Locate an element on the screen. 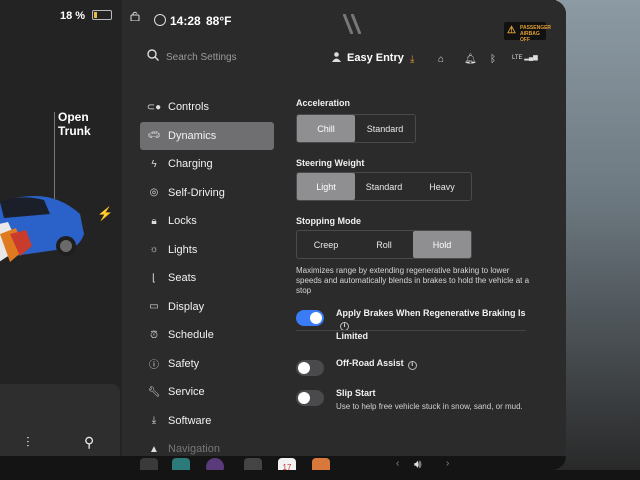 The width and height of the screenshot is (640, 480). steering-weight-selector: Light Standard Heavy is located at coordinates (384, 186).